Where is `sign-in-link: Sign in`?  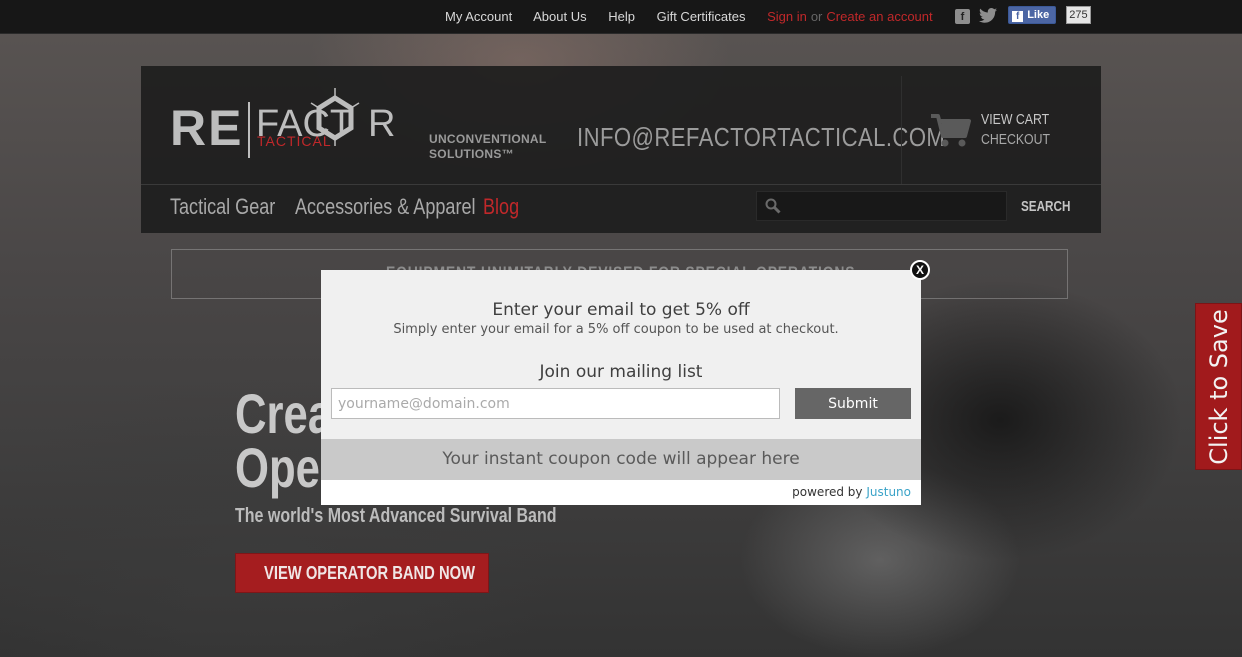 sign-in-link: Sign in is located at coordinates (787, 16).